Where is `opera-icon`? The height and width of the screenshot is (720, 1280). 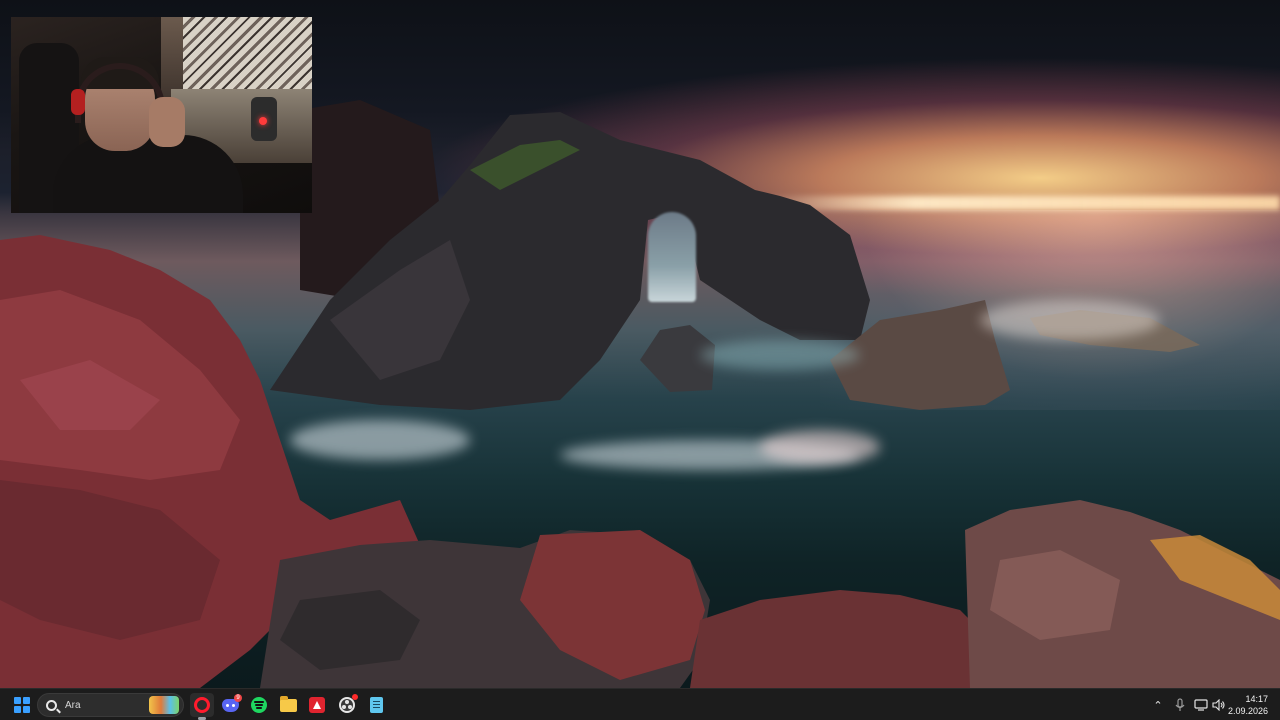 opera-icon is located at coordinates (202, 705).